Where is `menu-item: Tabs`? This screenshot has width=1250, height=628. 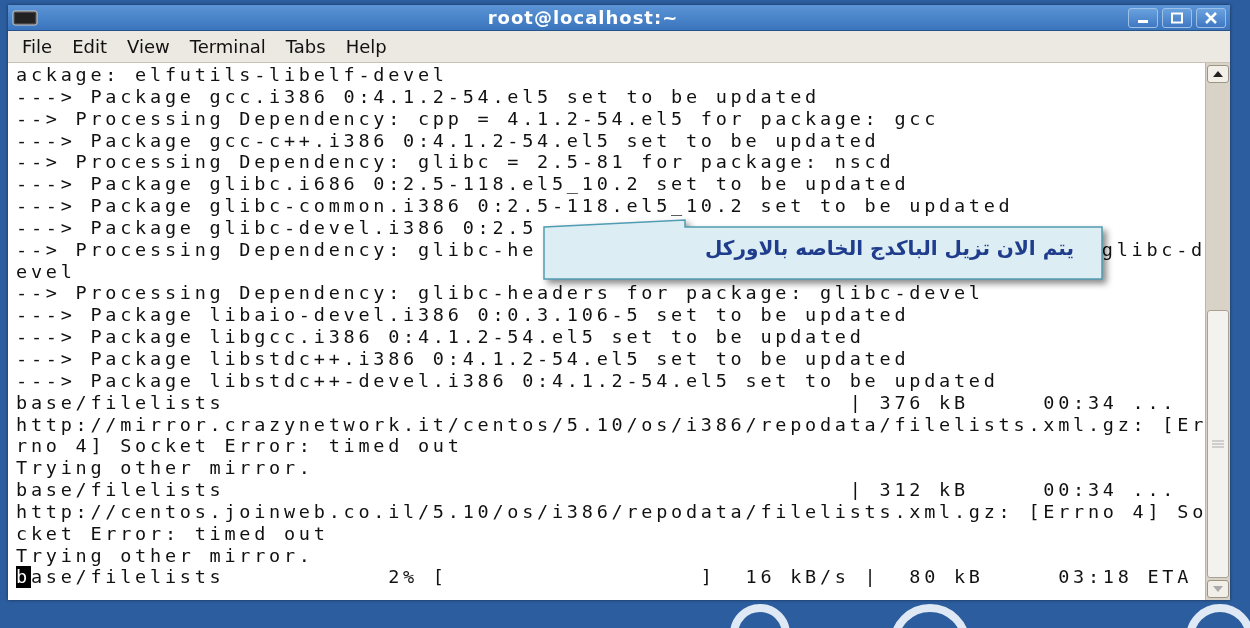
menu-item: Tabs is located at coordinates (305, 46).